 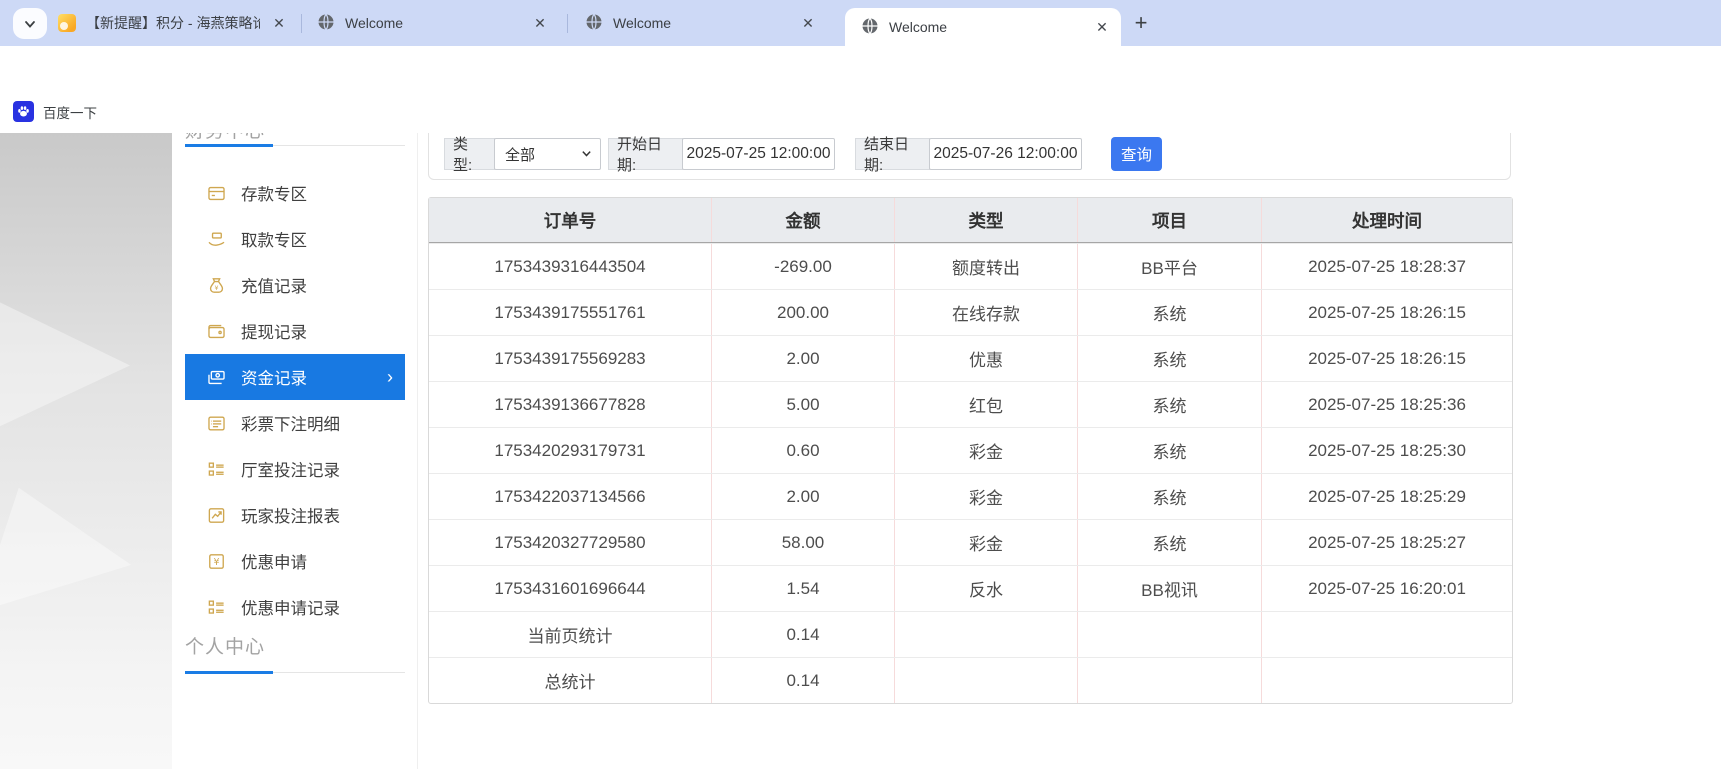 What do you see at coordinates (469, 155) in the screenshot?
I see `type-label: 类型:` at bounding box center [469, 155].